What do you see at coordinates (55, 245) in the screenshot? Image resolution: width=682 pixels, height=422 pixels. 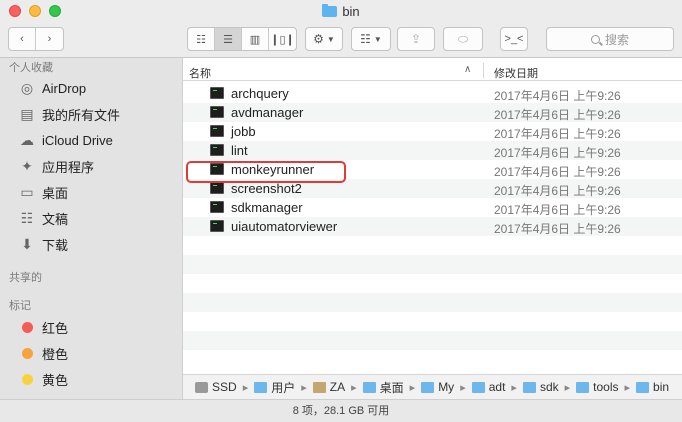 I see `sidebar-item-label: 下载` at bounding box center [55, 245].